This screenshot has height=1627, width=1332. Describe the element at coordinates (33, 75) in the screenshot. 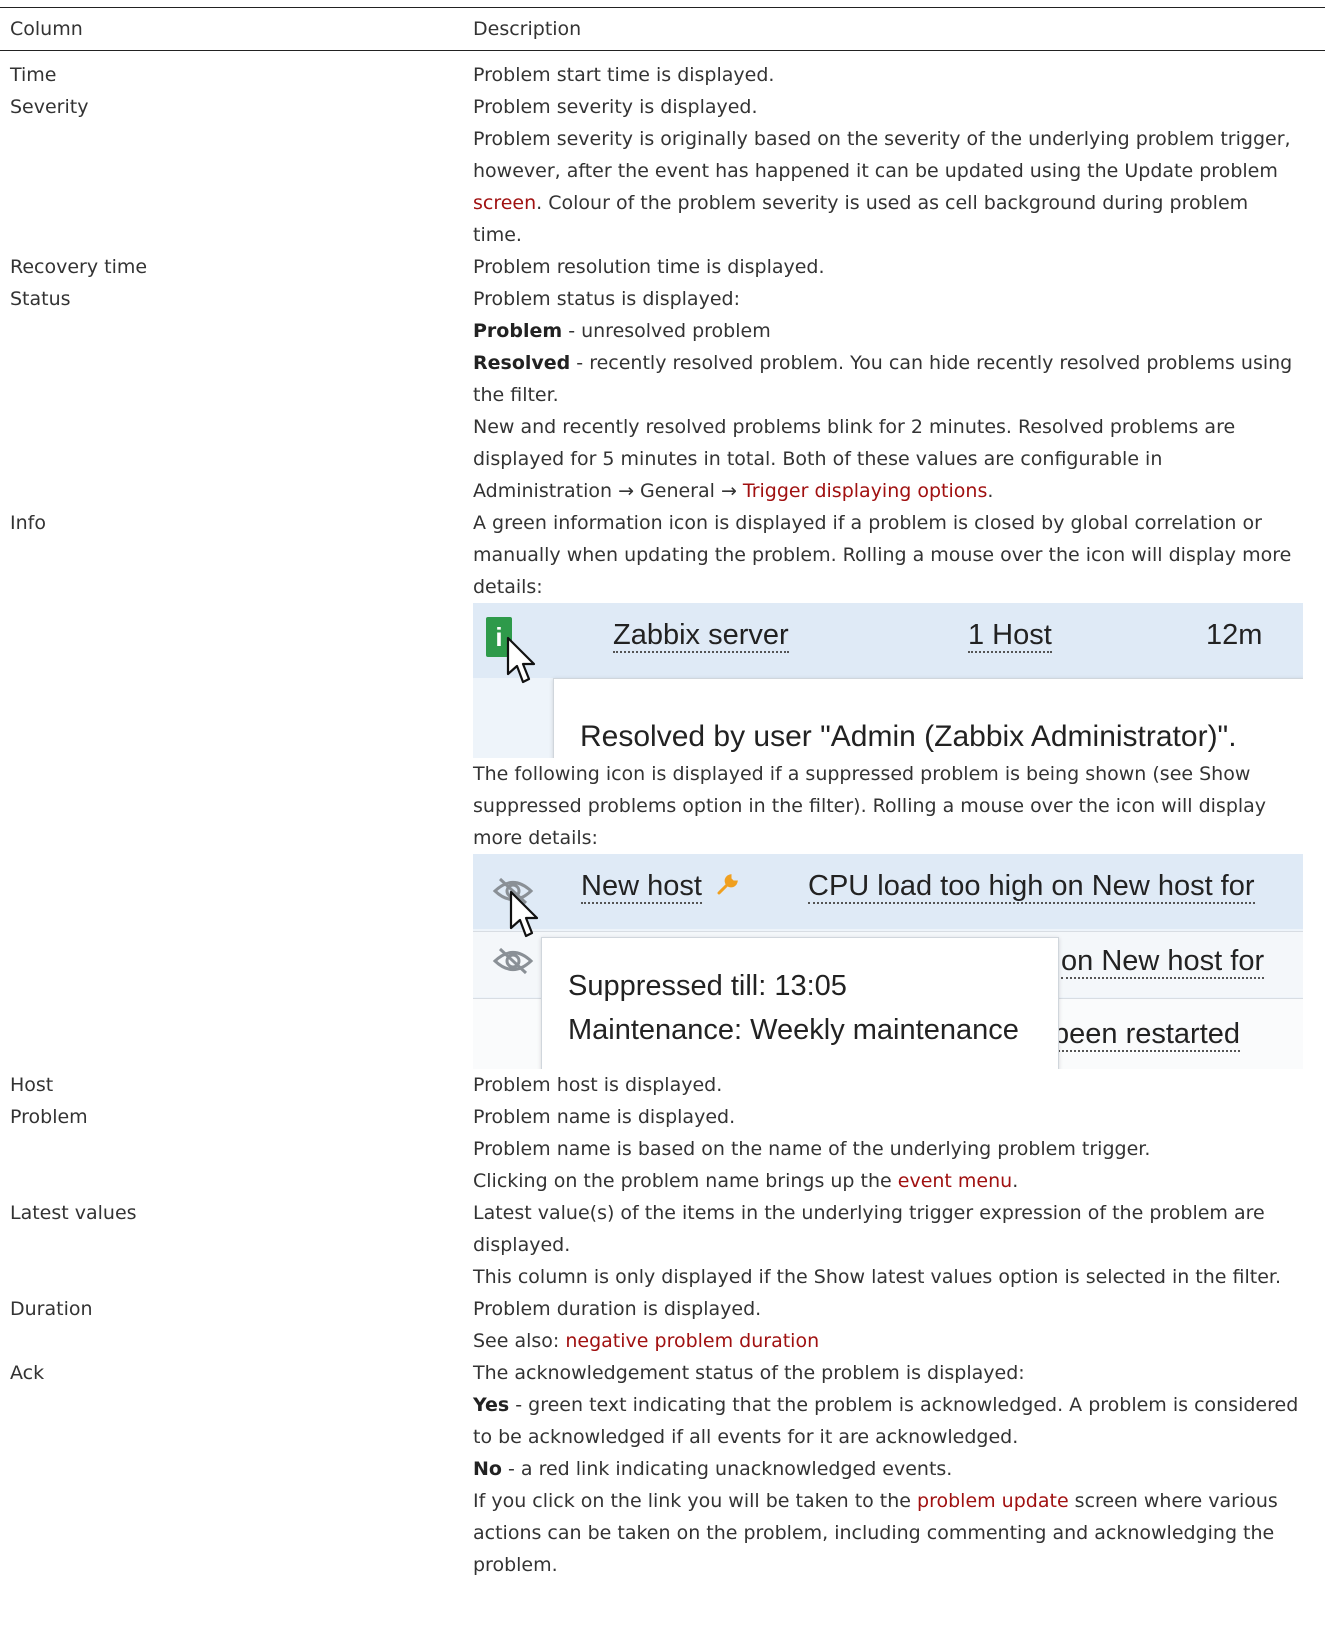

I see `row-name: Time` at that location.